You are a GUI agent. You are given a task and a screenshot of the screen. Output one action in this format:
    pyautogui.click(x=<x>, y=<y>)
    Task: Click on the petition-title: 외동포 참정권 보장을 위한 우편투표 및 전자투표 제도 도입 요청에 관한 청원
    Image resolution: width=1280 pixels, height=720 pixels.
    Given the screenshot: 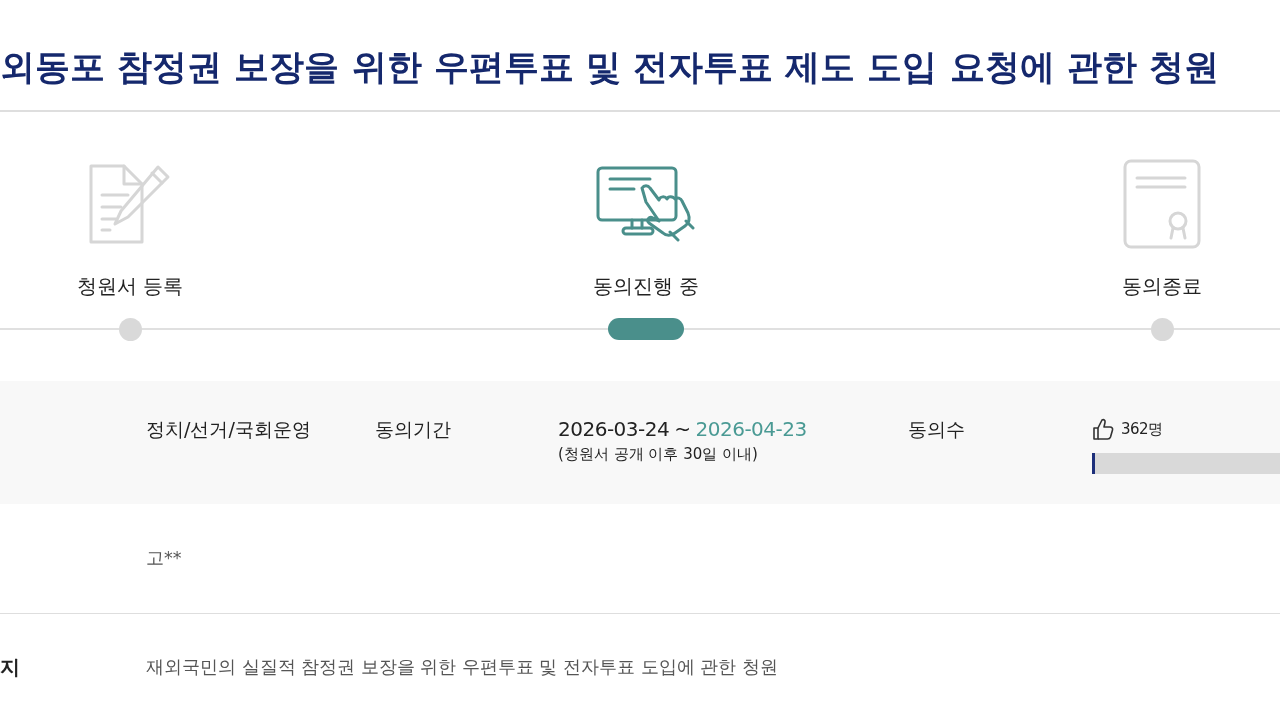 What is the action you would take?
    pyautogui.click(x=610, y=67)
    